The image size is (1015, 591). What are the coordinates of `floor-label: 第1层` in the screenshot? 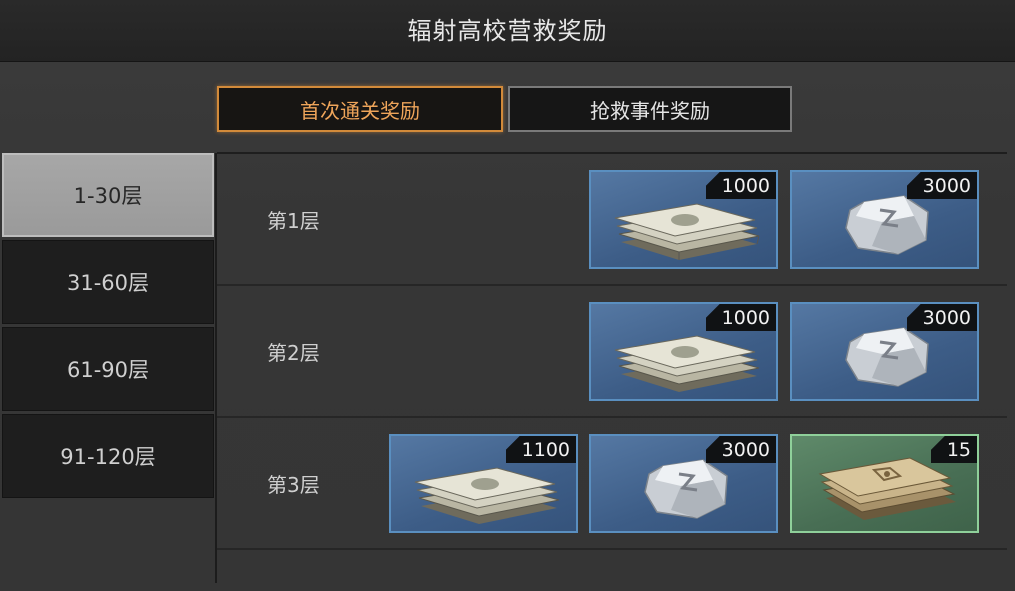 It's located at (293, 220).